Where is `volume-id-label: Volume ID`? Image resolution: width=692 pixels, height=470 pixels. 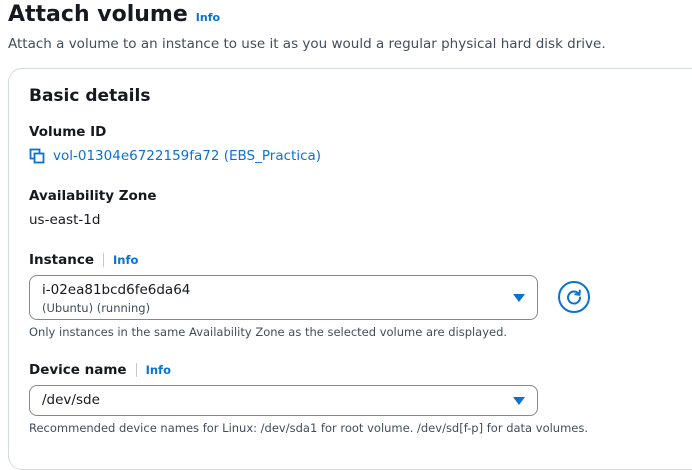
volume-id-label: Volume ID is located at coordinates (68, 132).